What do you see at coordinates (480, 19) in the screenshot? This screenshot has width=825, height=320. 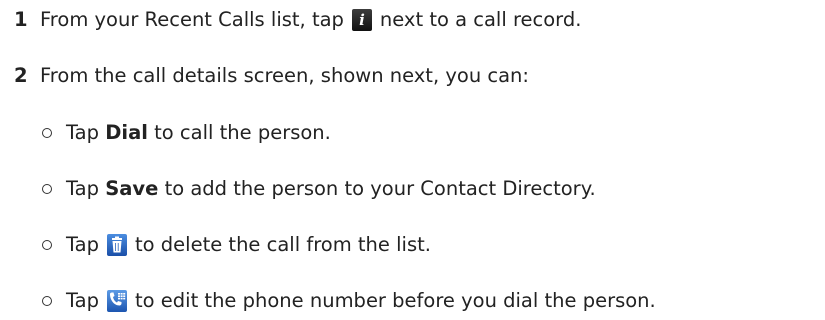 I see `step-text-after: next to a call record.` at bounding box center [480, 19].